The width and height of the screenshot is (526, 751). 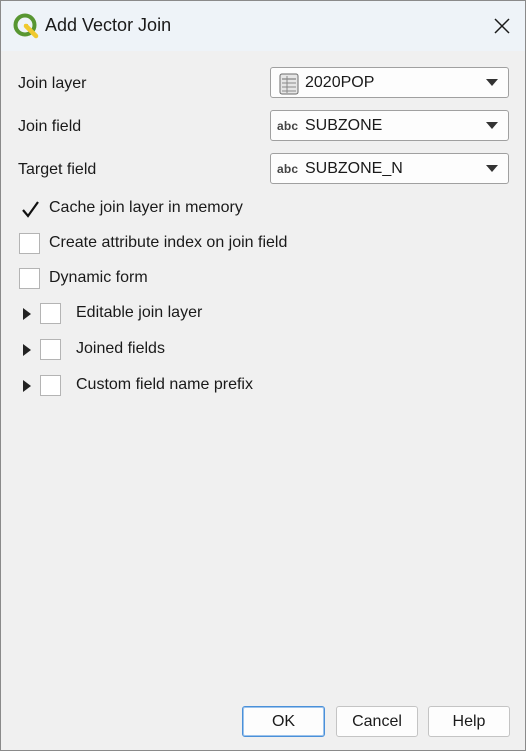 I want to click on window-title: Add Vector Join, so click(x=108, y=25).